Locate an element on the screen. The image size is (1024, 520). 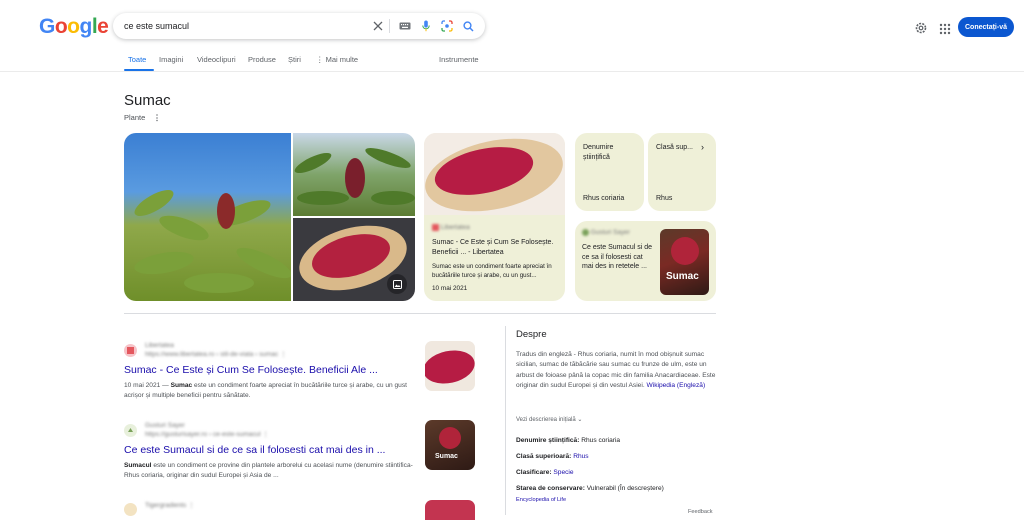
image-collage is located at coordinates (269, 217).